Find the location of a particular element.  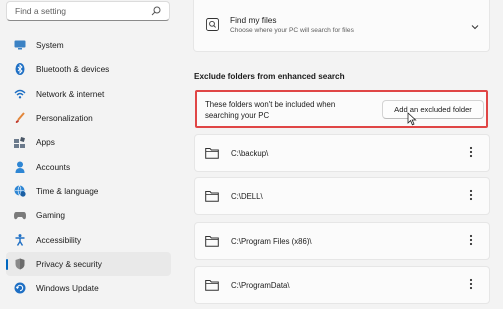

sidebar-item-label: Time & language is located at coordinates (67, 190).